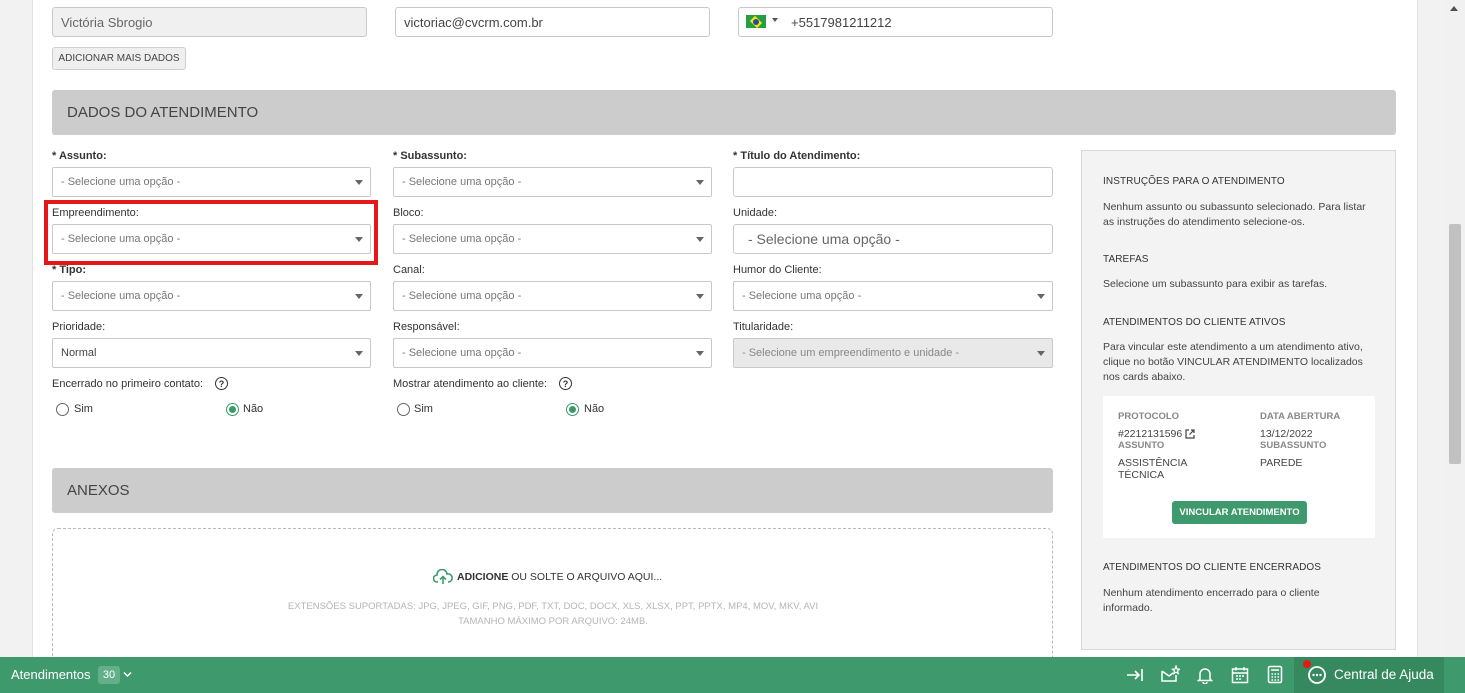  I want to click on protocolo-label: PROTOCOLO, so click(1149, 416).